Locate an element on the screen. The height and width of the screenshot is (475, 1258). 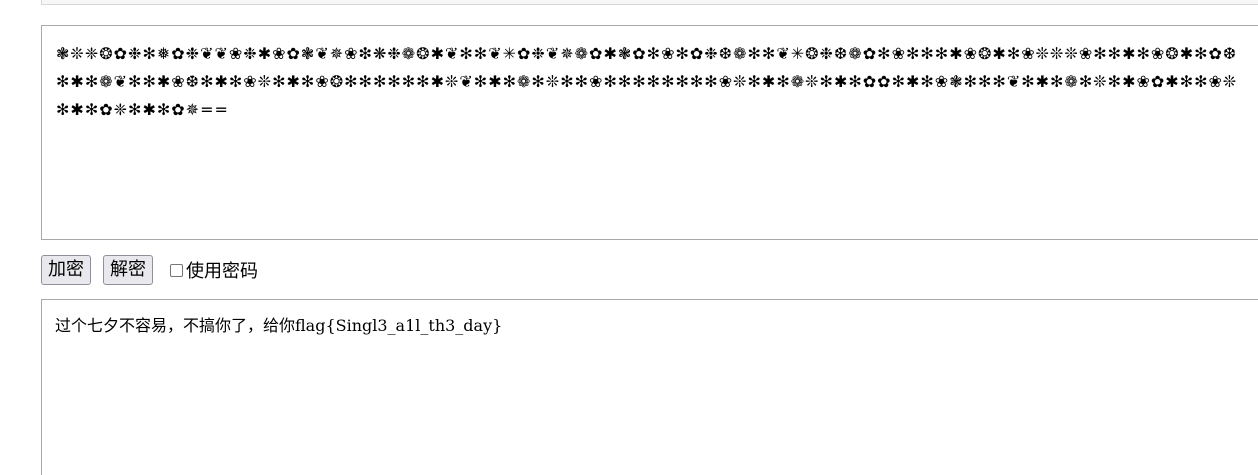
action-bar: 加密 解密 使用密码 is located at coordinates (149, 270).